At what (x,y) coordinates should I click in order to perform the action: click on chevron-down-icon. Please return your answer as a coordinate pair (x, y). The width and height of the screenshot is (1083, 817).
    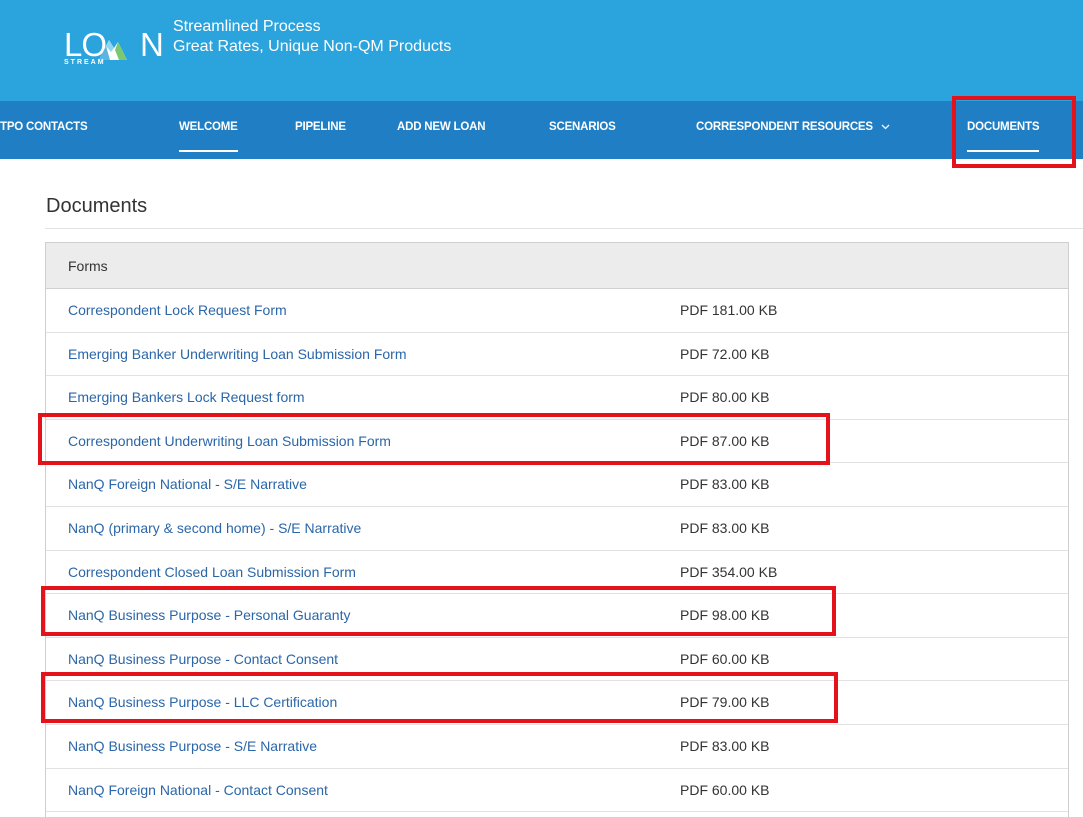
    Looking at the image, I should click on (885, 127).